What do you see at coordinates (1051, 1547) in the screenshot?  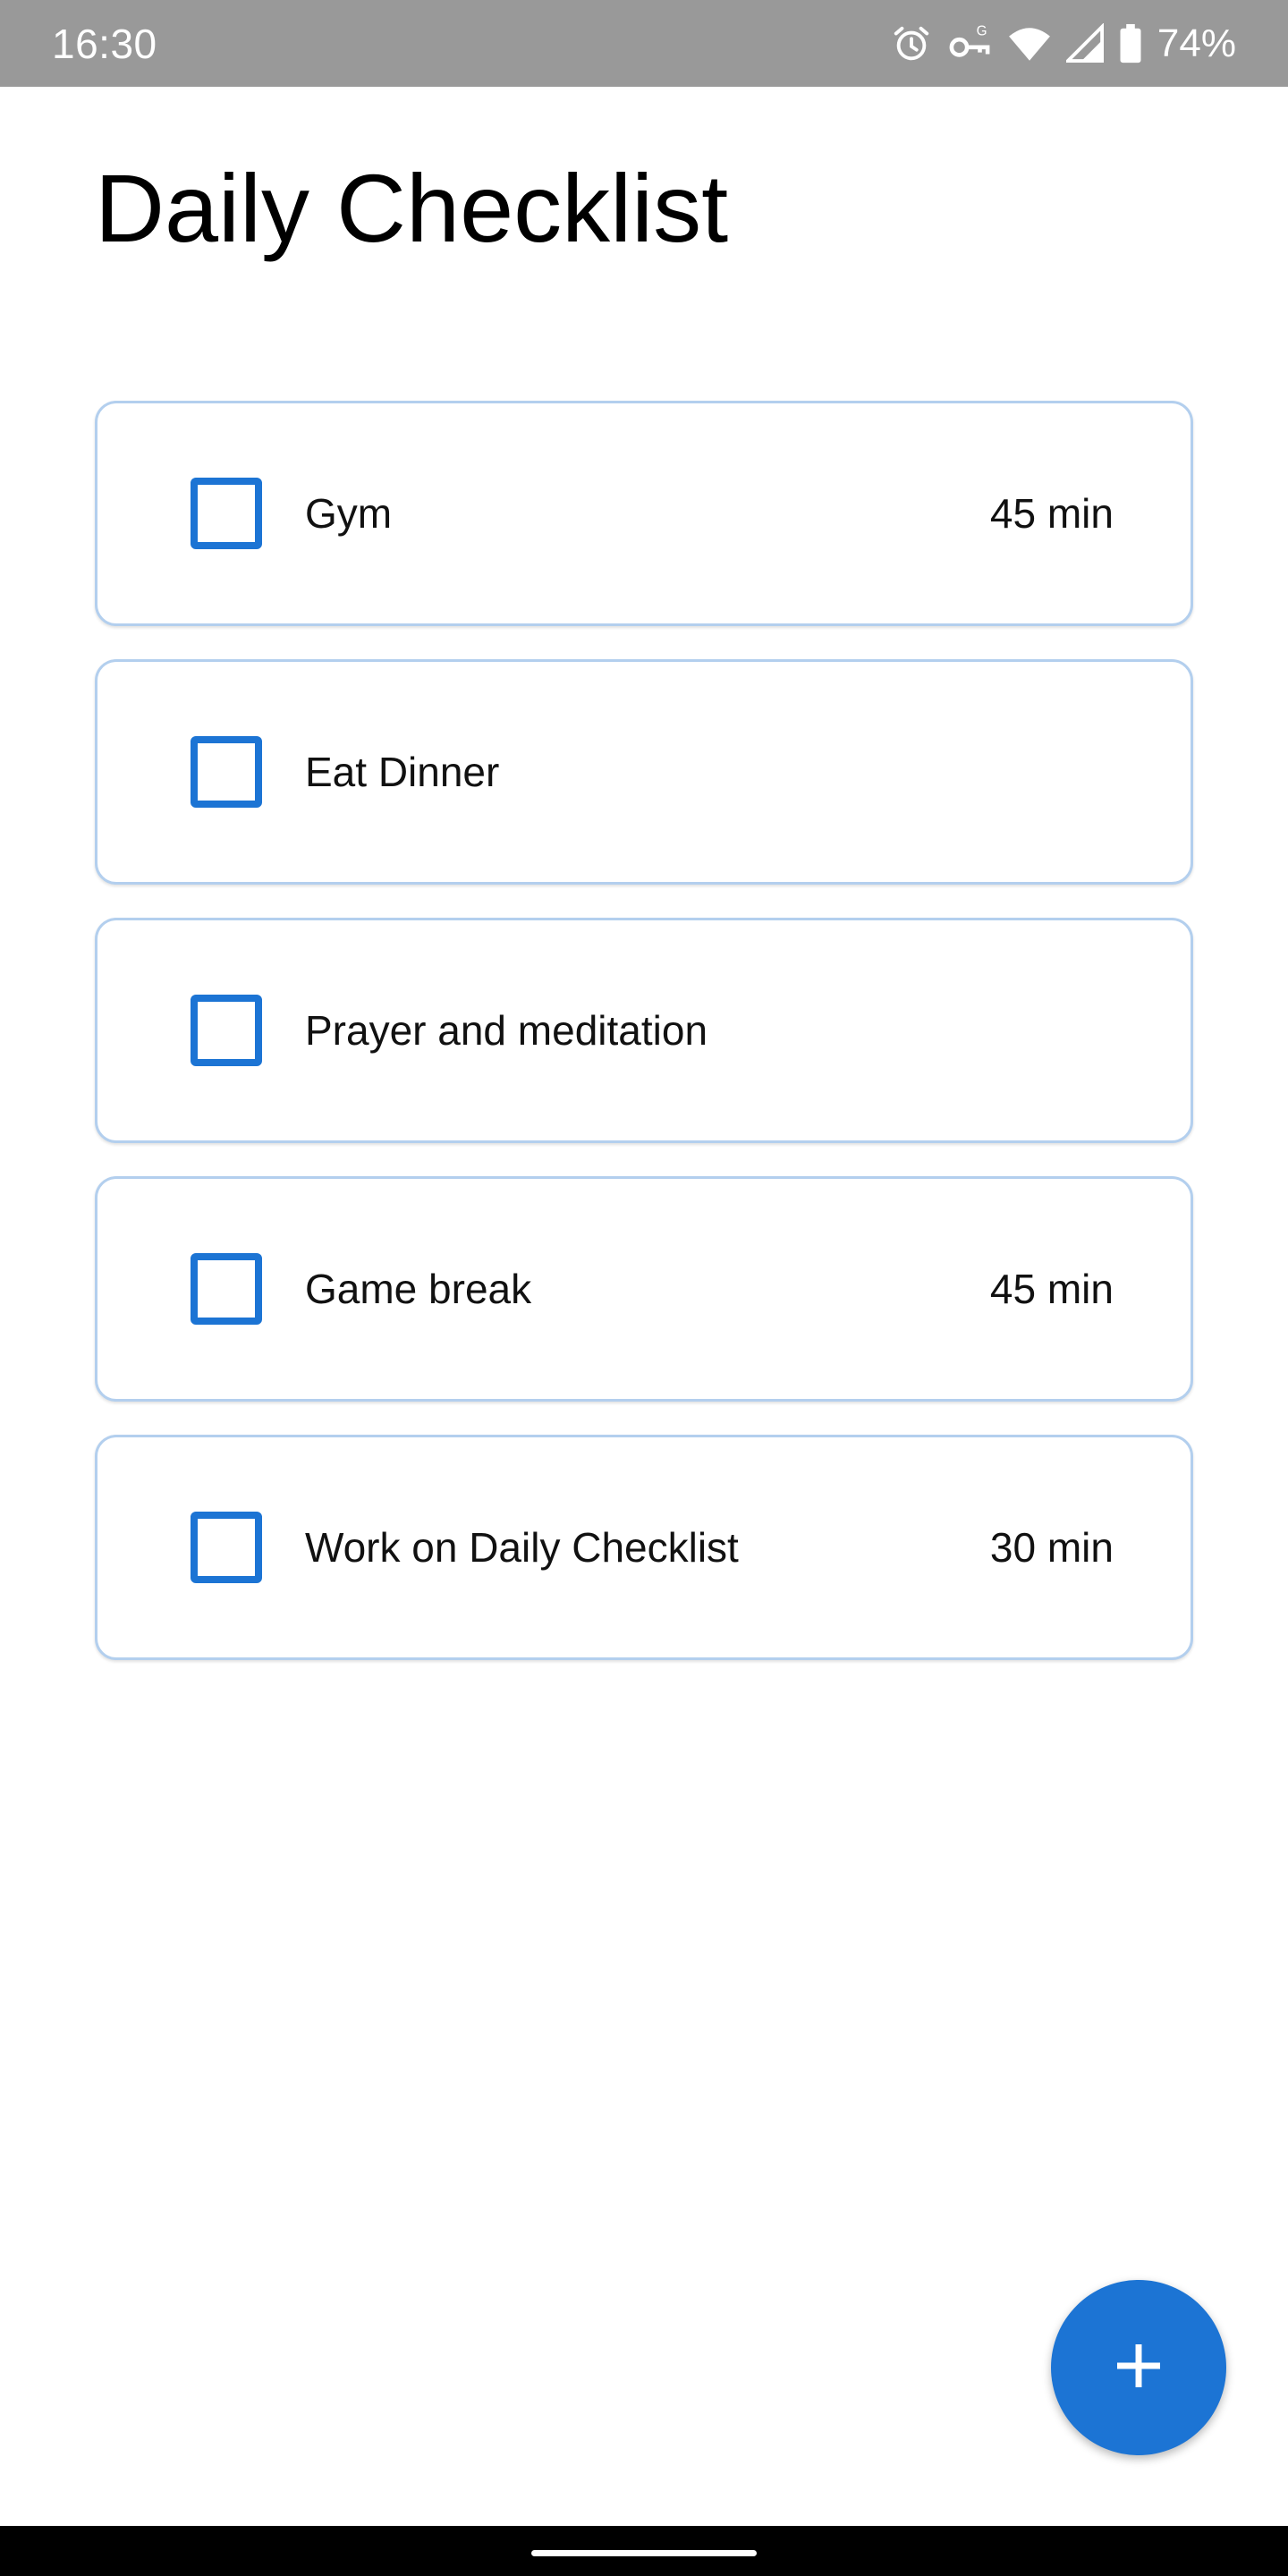 I see `task-duration: 30 min` at bounding box center [1051, 1547].